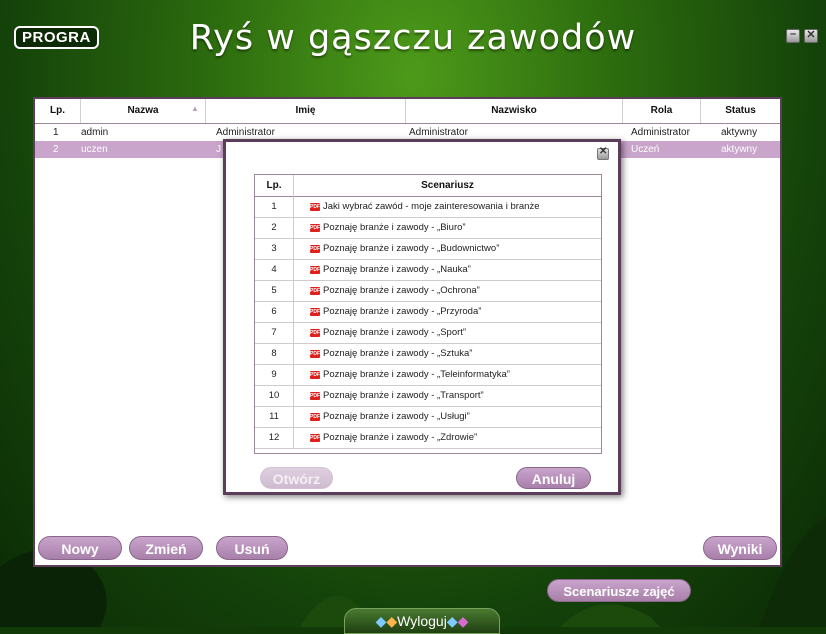  I want to click on scenario-title: Poznaję branże i zawody - „Sport”, so click(395, 332).